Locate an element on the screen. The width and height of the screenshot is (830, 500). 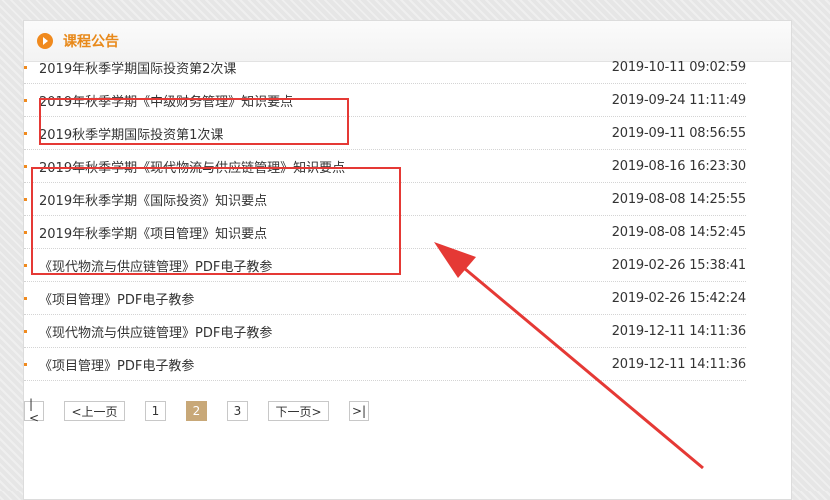
announcement-link: 2019年秋季学期《国际投资》知识要点 is located at coordinates (153, 199).